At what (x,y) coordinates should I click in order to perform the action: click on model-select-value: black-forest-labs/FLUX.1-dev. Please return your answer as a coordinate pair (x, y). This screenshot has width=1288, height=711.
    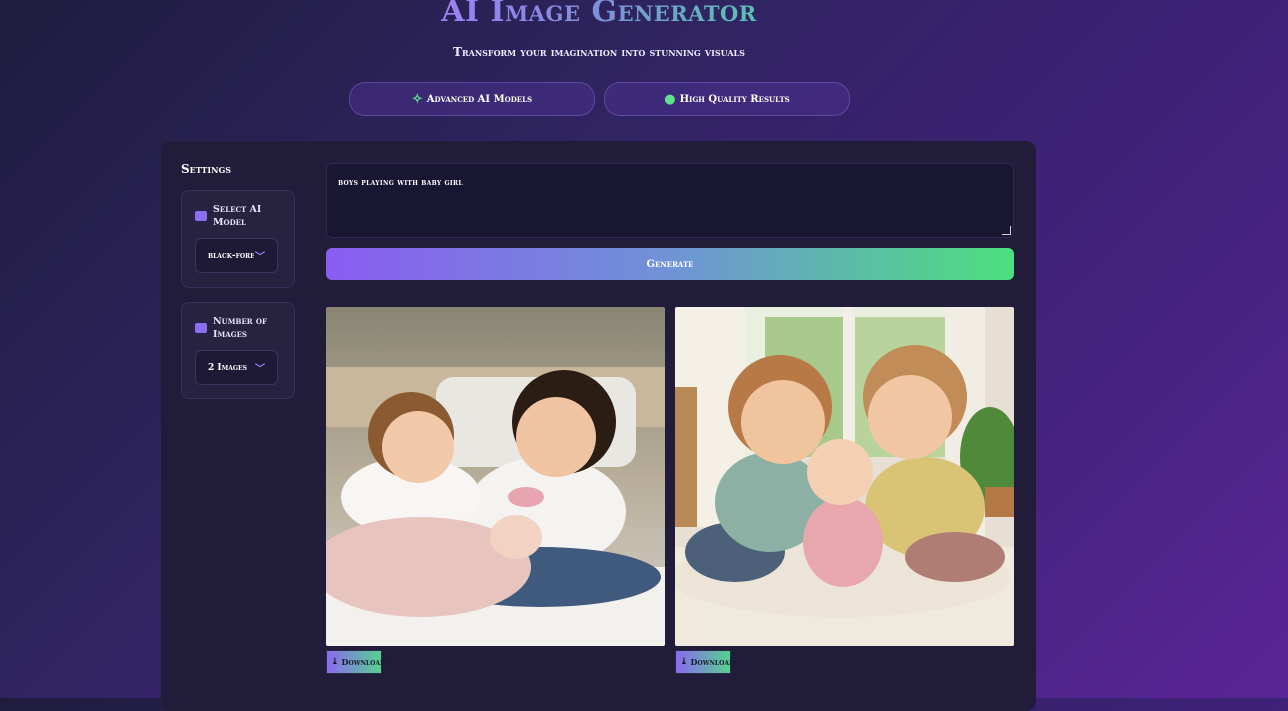
    Looking at the image, I should click on (231, 255).